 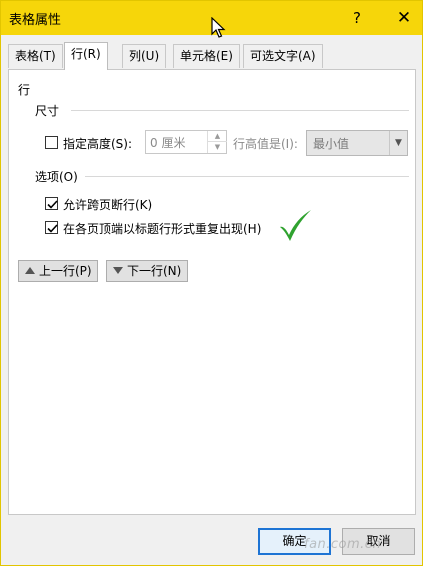 I want to click on next-row-label: 下一行(N), so click(x=154, y=271).